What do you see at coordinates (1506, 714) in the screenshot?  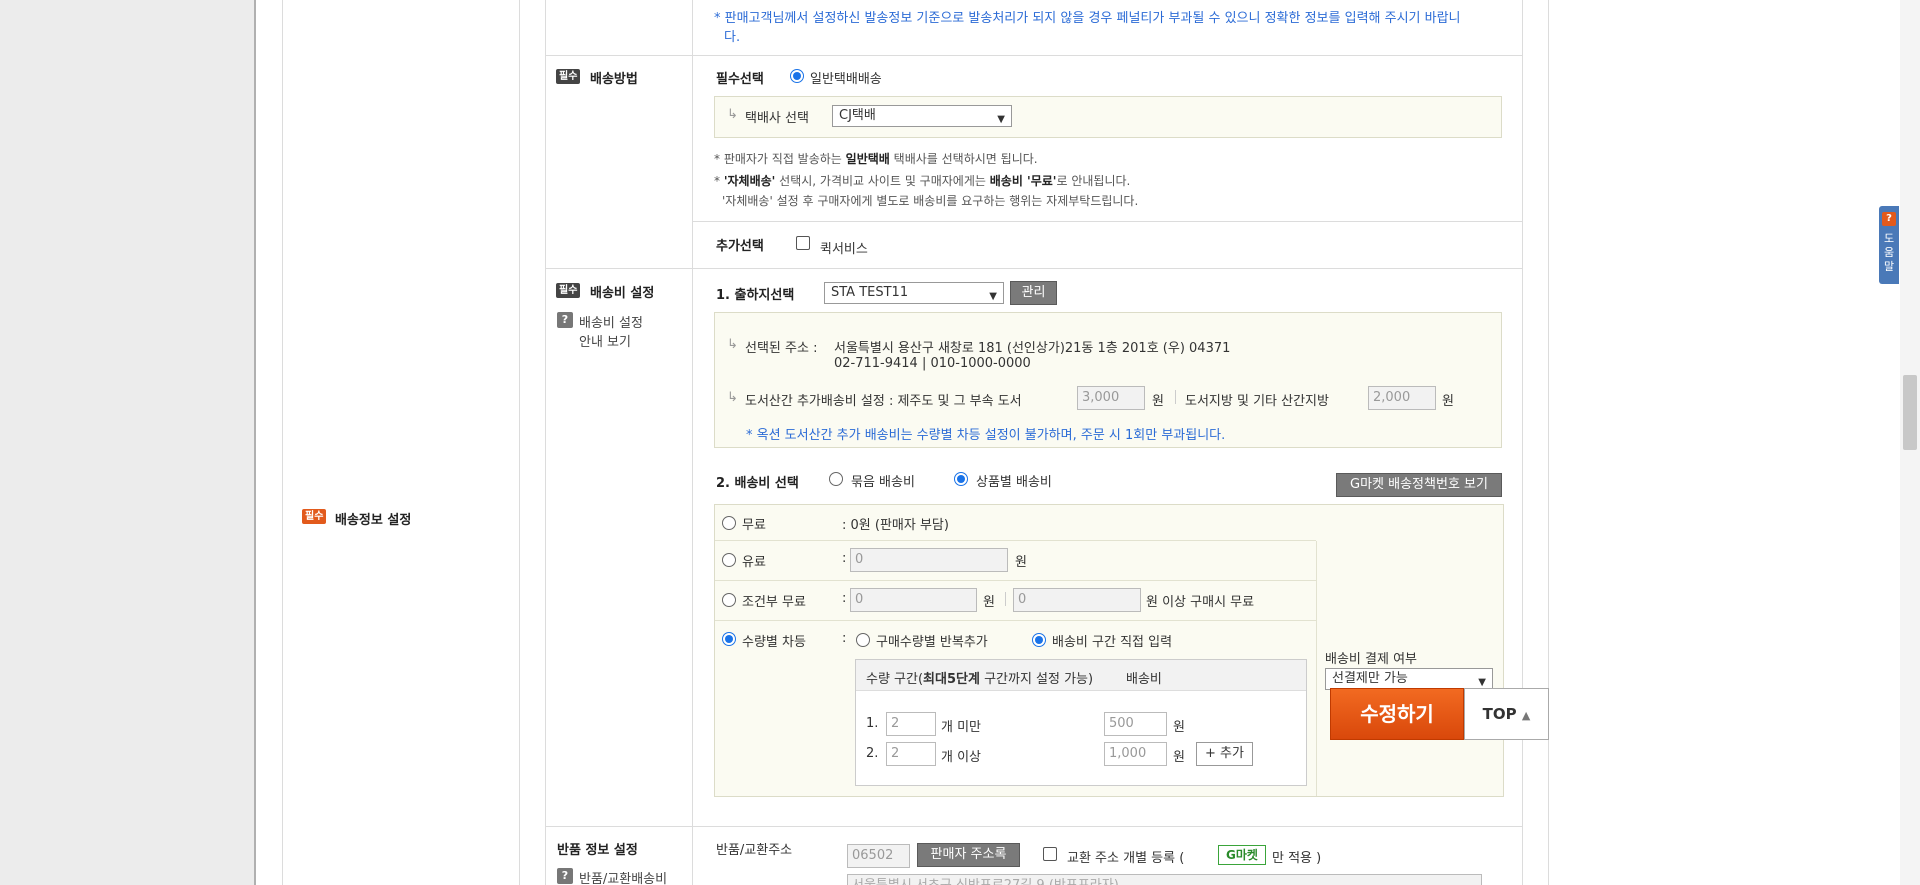 I see `top-button: TOP ▲` at bounding box center [1506, 714].